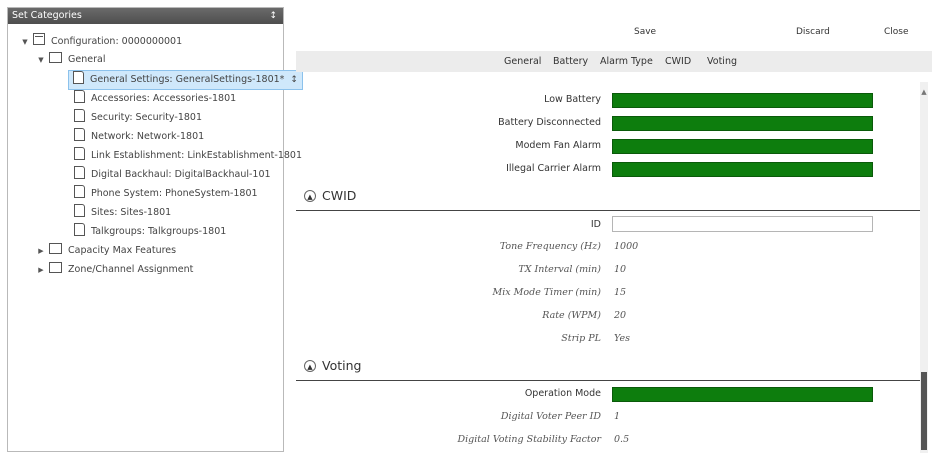 Image resolution: width=934 pixels, height=454 pixels. What do you see at coordinates (620, 292) in the screenshot?
I see `field-value-mix-mode-timer: 15` at bounding box center [620, 292].